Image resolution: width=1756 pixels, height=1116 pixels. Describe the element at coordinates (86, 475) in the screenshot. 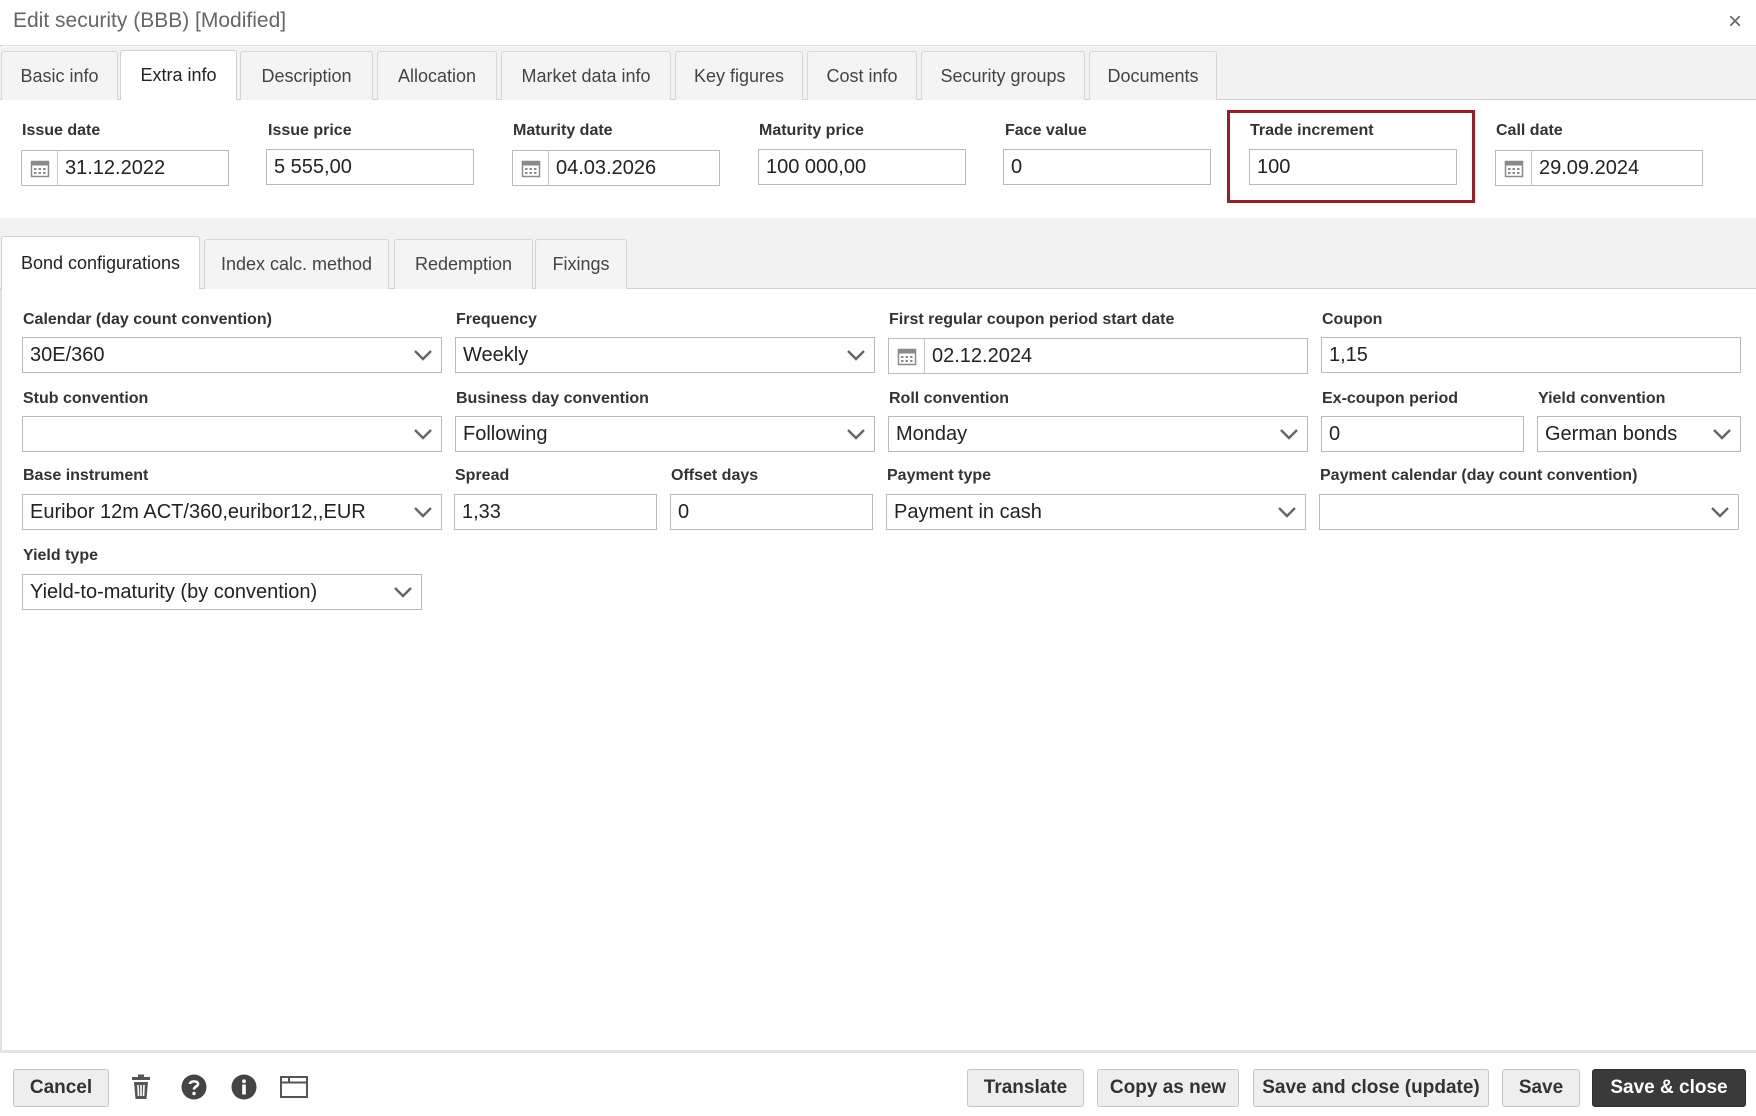

I see `base-instrument-label: Base instrument` at that location.